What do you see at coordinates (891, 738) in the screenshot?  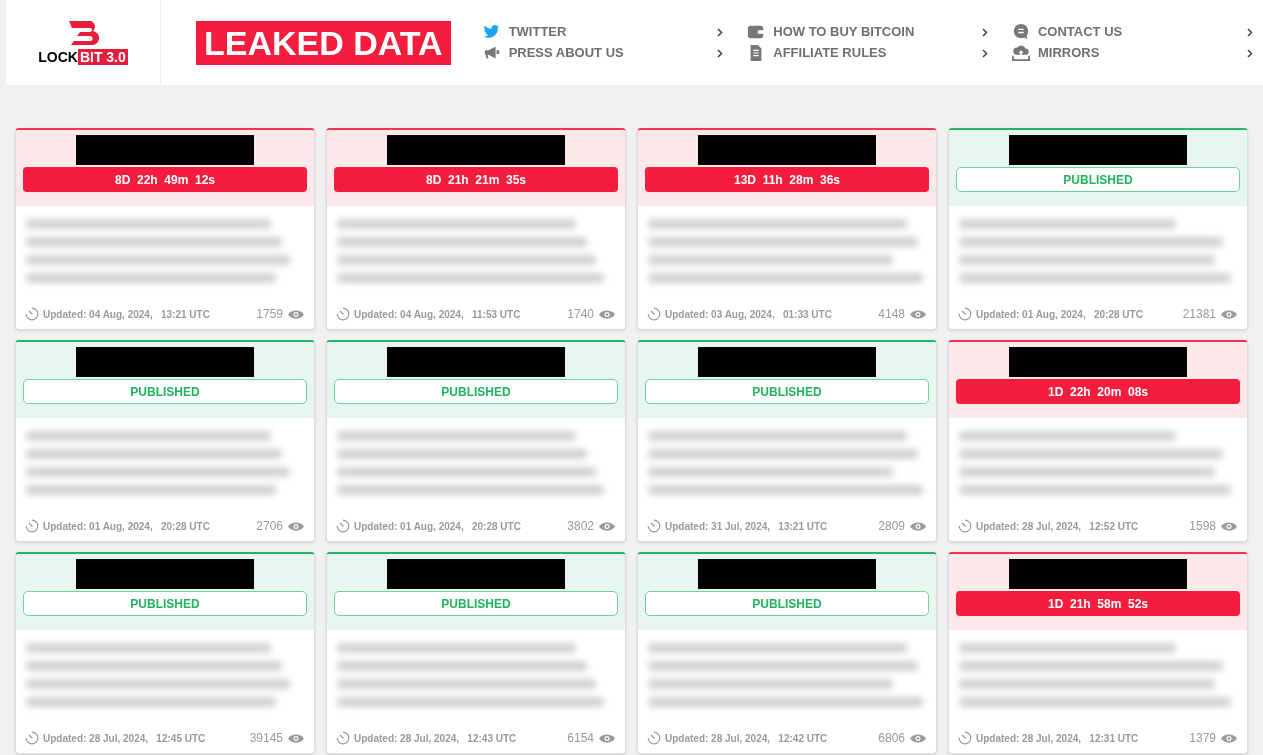 I see `view-count: 6806` at bounding box center [891, 738].